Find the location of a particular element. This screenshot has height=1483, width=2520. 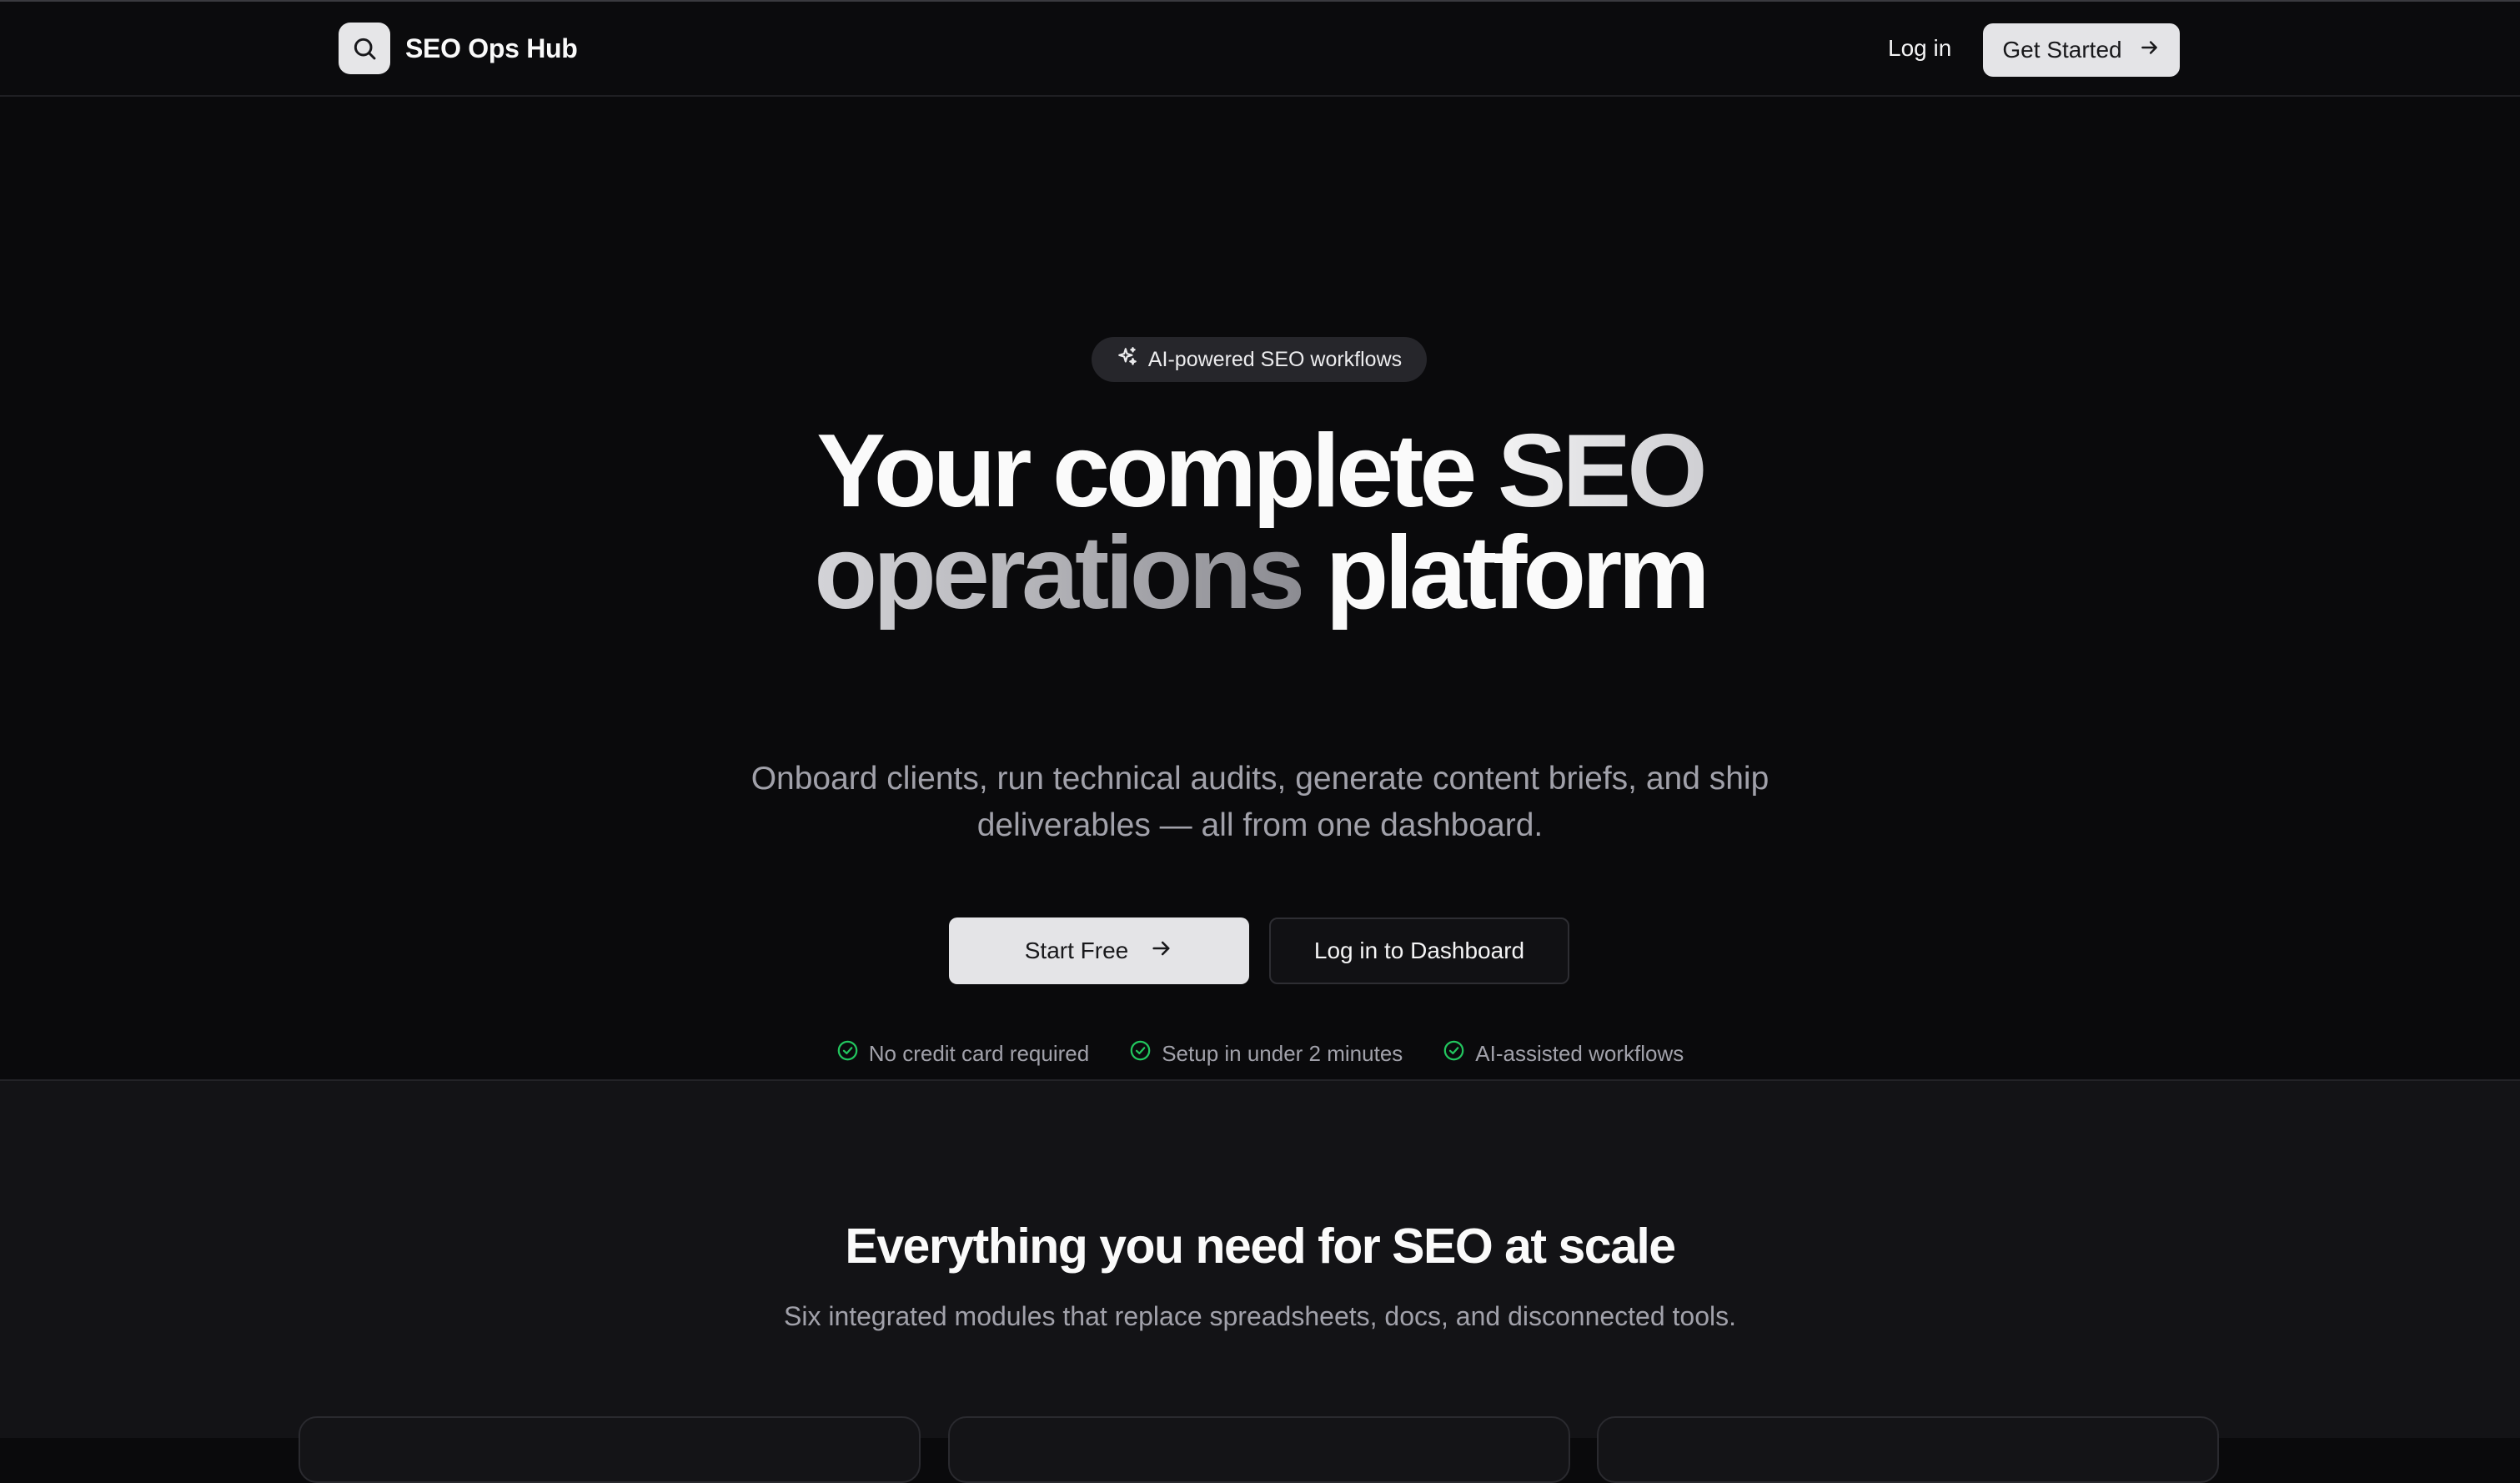

check-item: No credit card required is located at coordinates (962, 1053).